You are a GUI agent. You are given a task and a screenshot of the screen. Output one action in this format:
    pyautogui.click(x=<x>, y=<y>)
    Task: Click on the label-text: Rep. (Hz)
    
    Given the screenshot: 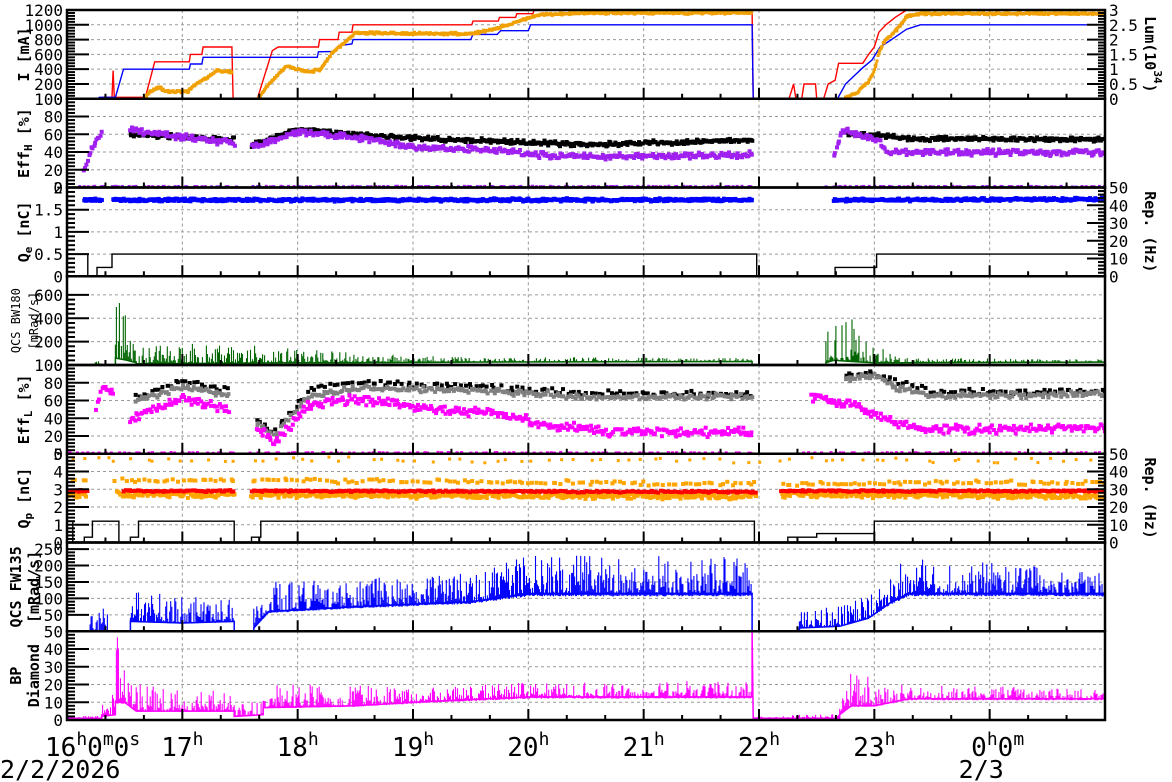 What is the action you would take?
    pyautogui.click(x=1151, y=231)
    